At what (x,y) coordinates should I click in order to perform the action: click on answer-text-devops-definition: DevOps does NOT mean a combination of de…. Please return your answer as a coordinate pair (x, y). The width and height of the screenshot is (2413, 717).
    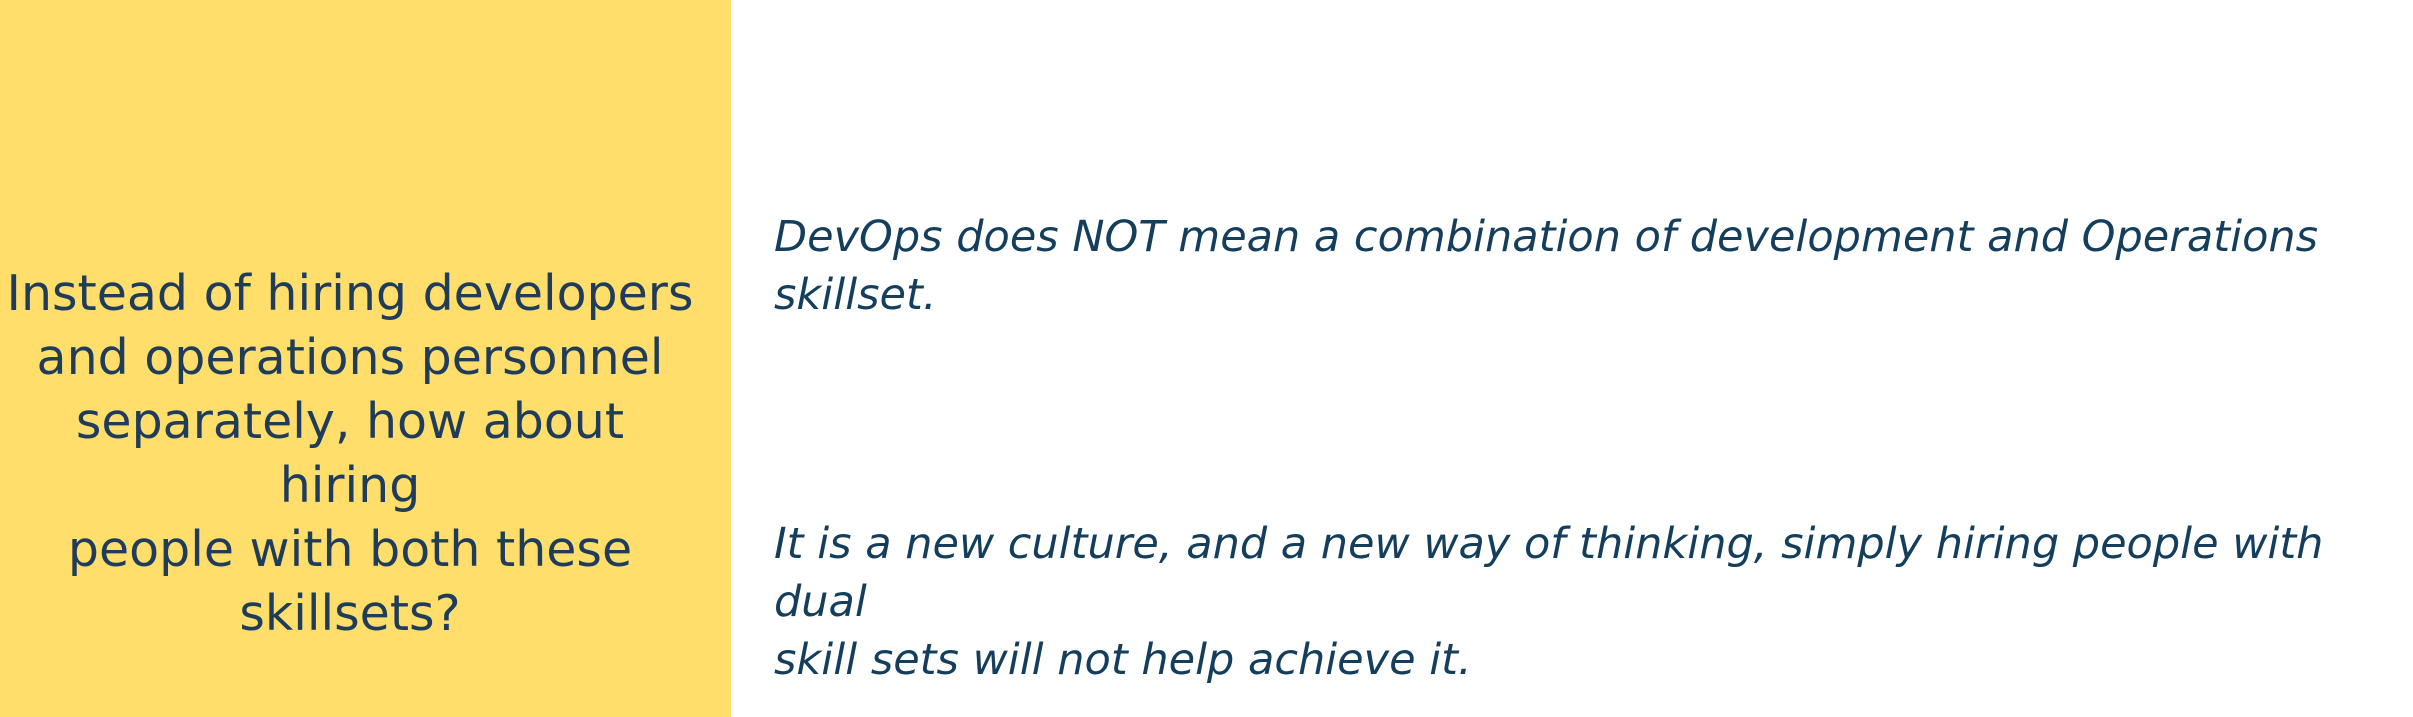
    Looking at the image, I should click on (1584, 266).